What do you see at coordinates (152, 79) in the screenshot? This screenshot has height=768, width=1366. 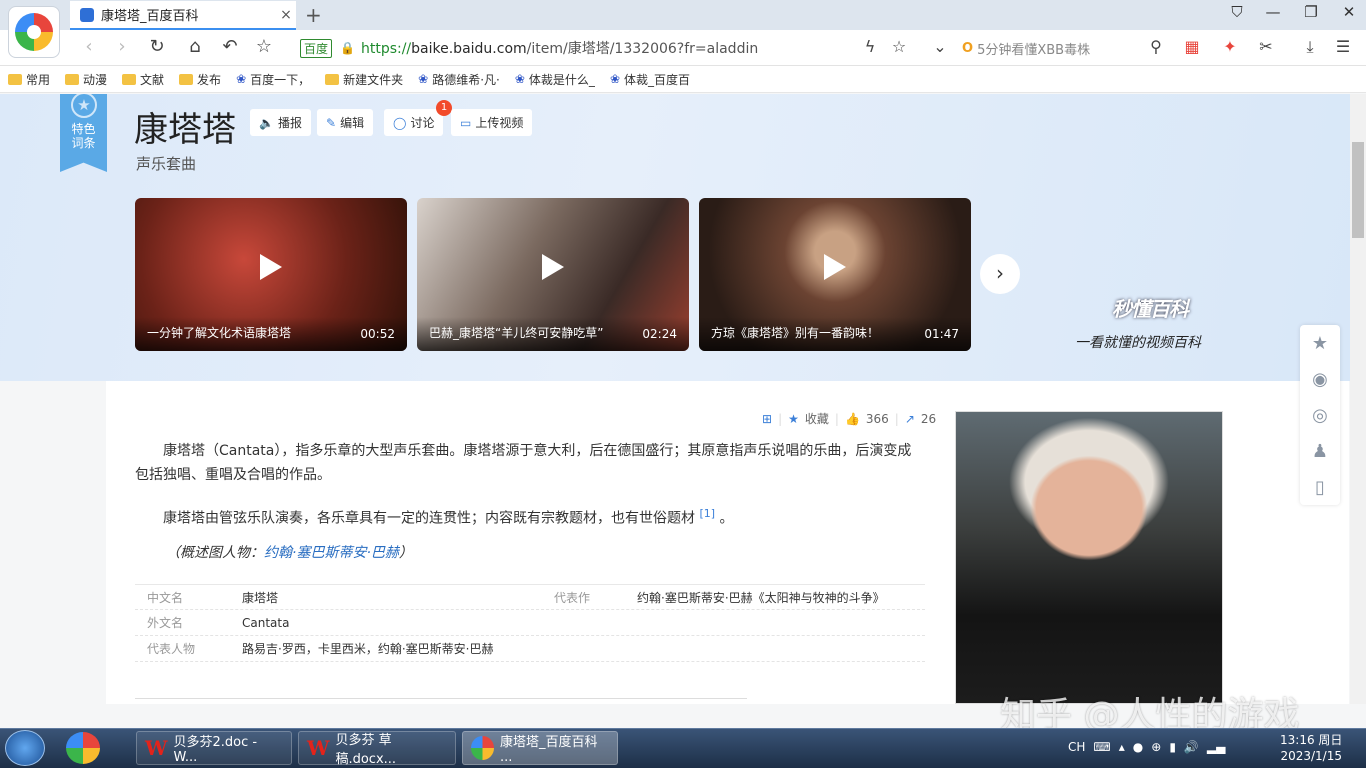 I see `bookmark-label: 文献` at bounding box center [152, 79].